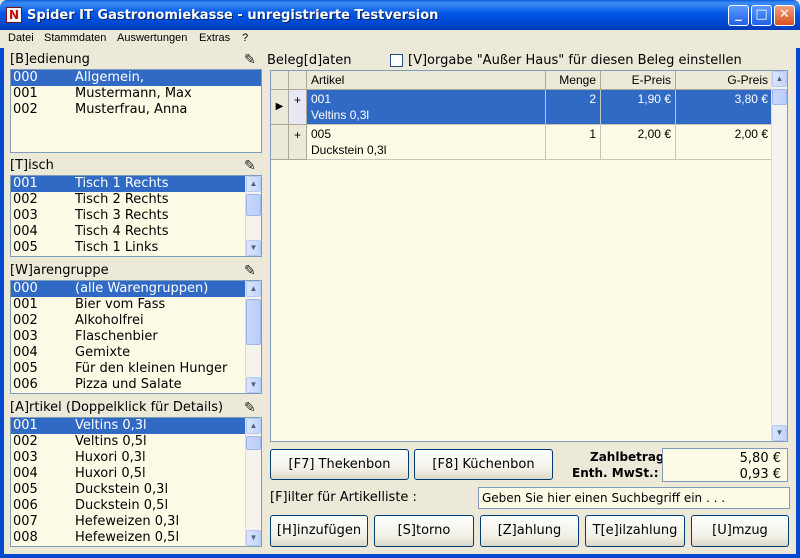 This screenshot has width=800, height=558. I want to click on menu-stammdaten: Stammdaten, so click(75, 38).